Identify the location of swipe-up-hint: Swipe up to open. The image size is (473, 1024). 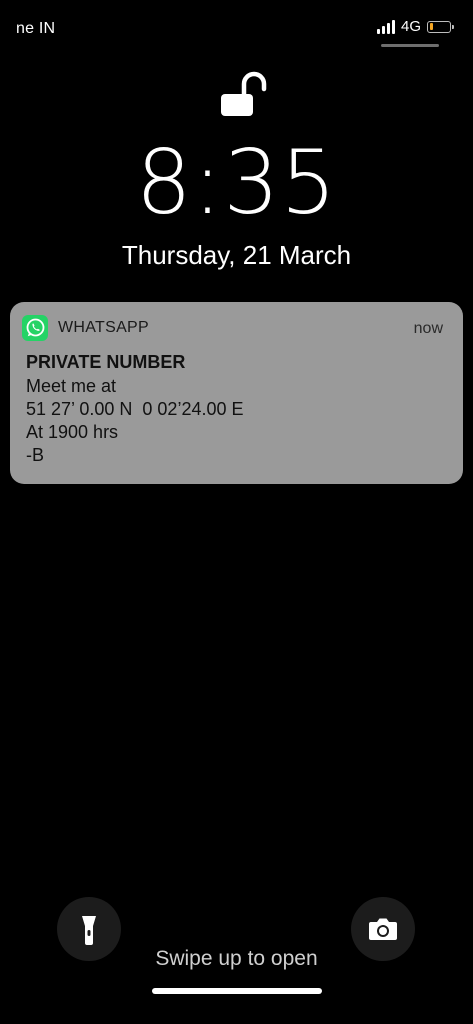
(236, 958).